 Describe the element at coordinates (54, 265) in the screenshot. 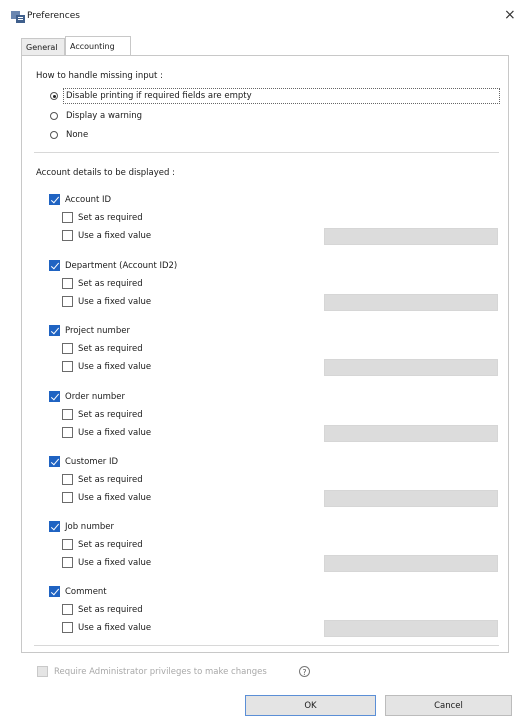

I see `checkbox-department` at that location.